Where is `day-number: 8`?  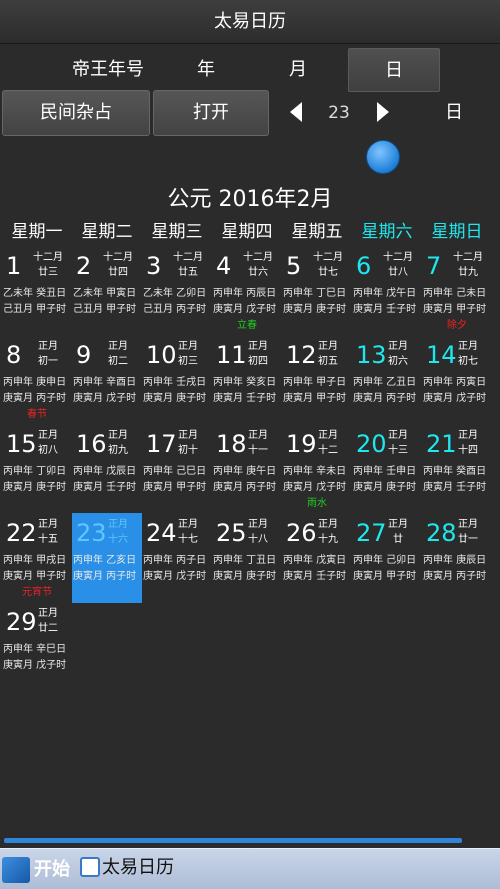 day-number: 8 is located at coordinates (14, 355).